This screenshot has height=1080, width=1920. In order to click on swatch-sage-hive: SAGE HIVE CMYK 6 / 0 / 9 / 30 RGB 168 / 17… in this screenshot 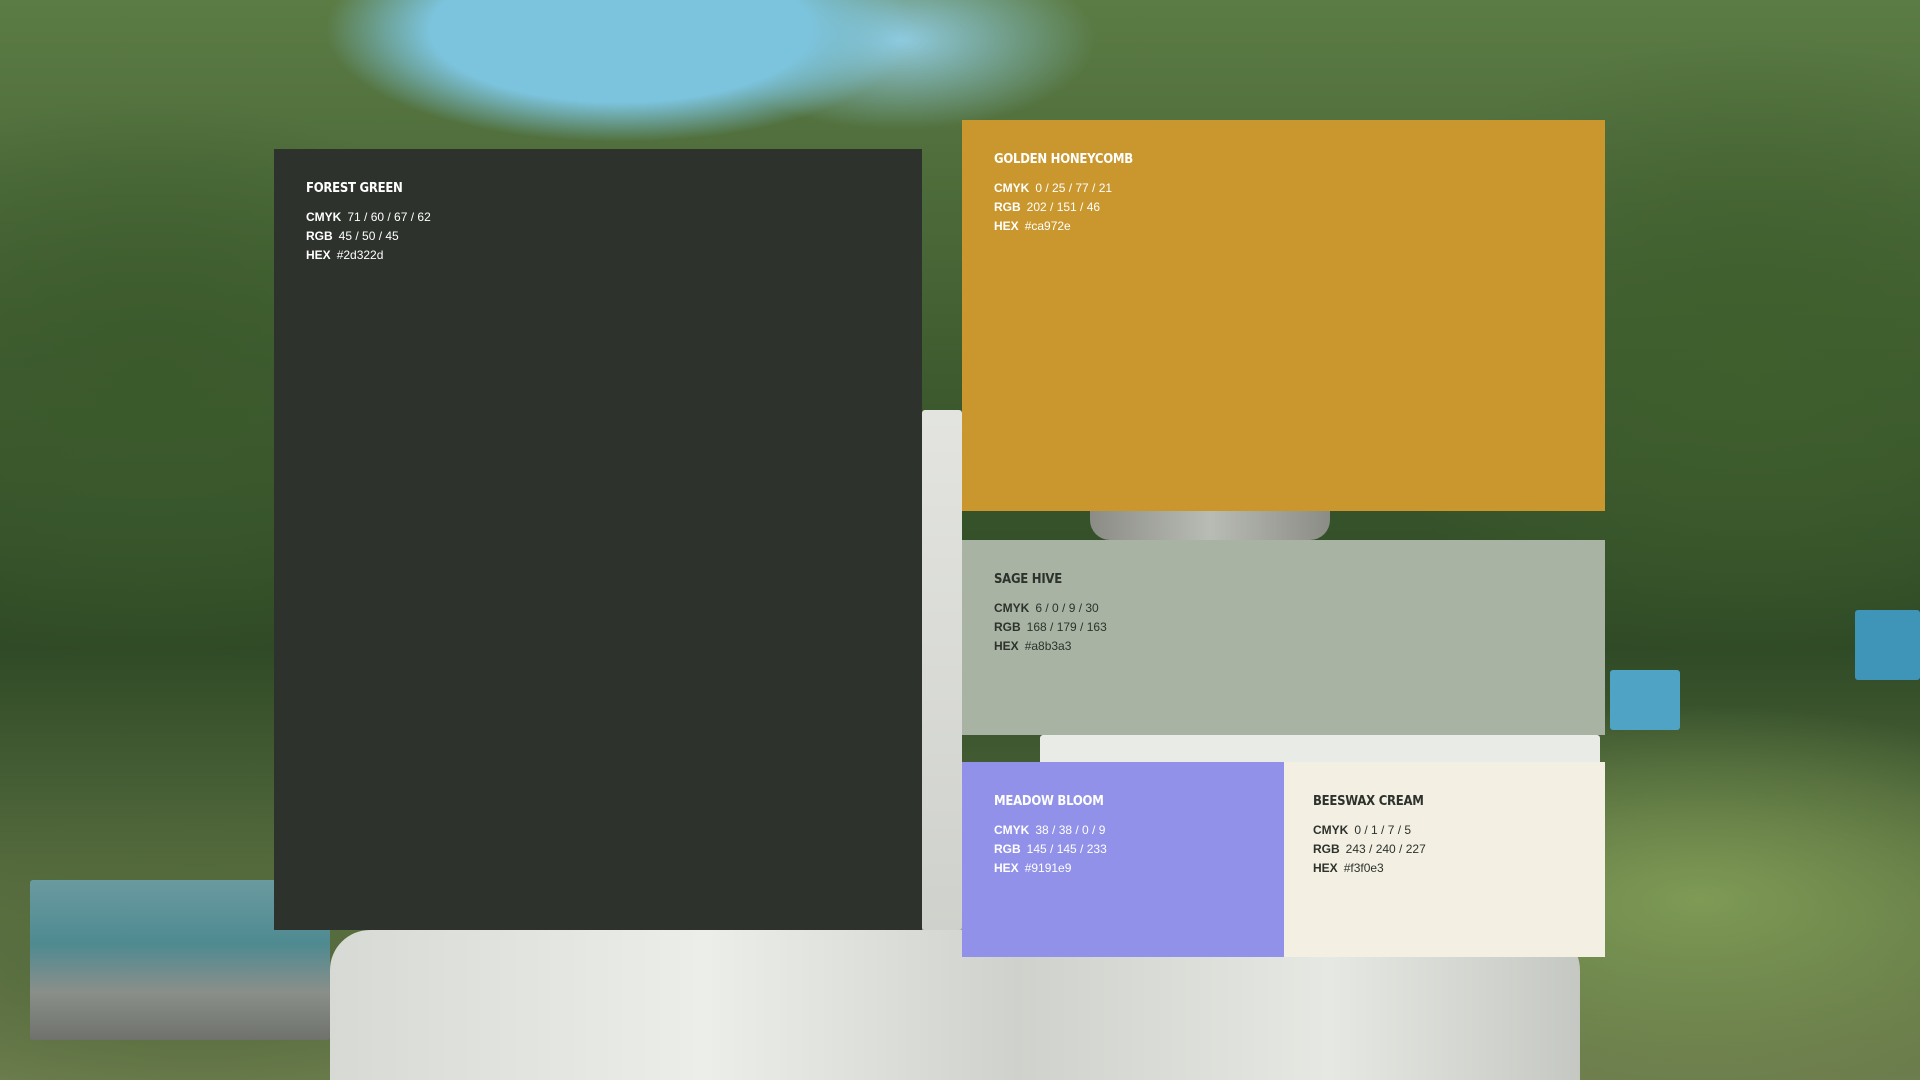, I will do `click(1283, 637)`.